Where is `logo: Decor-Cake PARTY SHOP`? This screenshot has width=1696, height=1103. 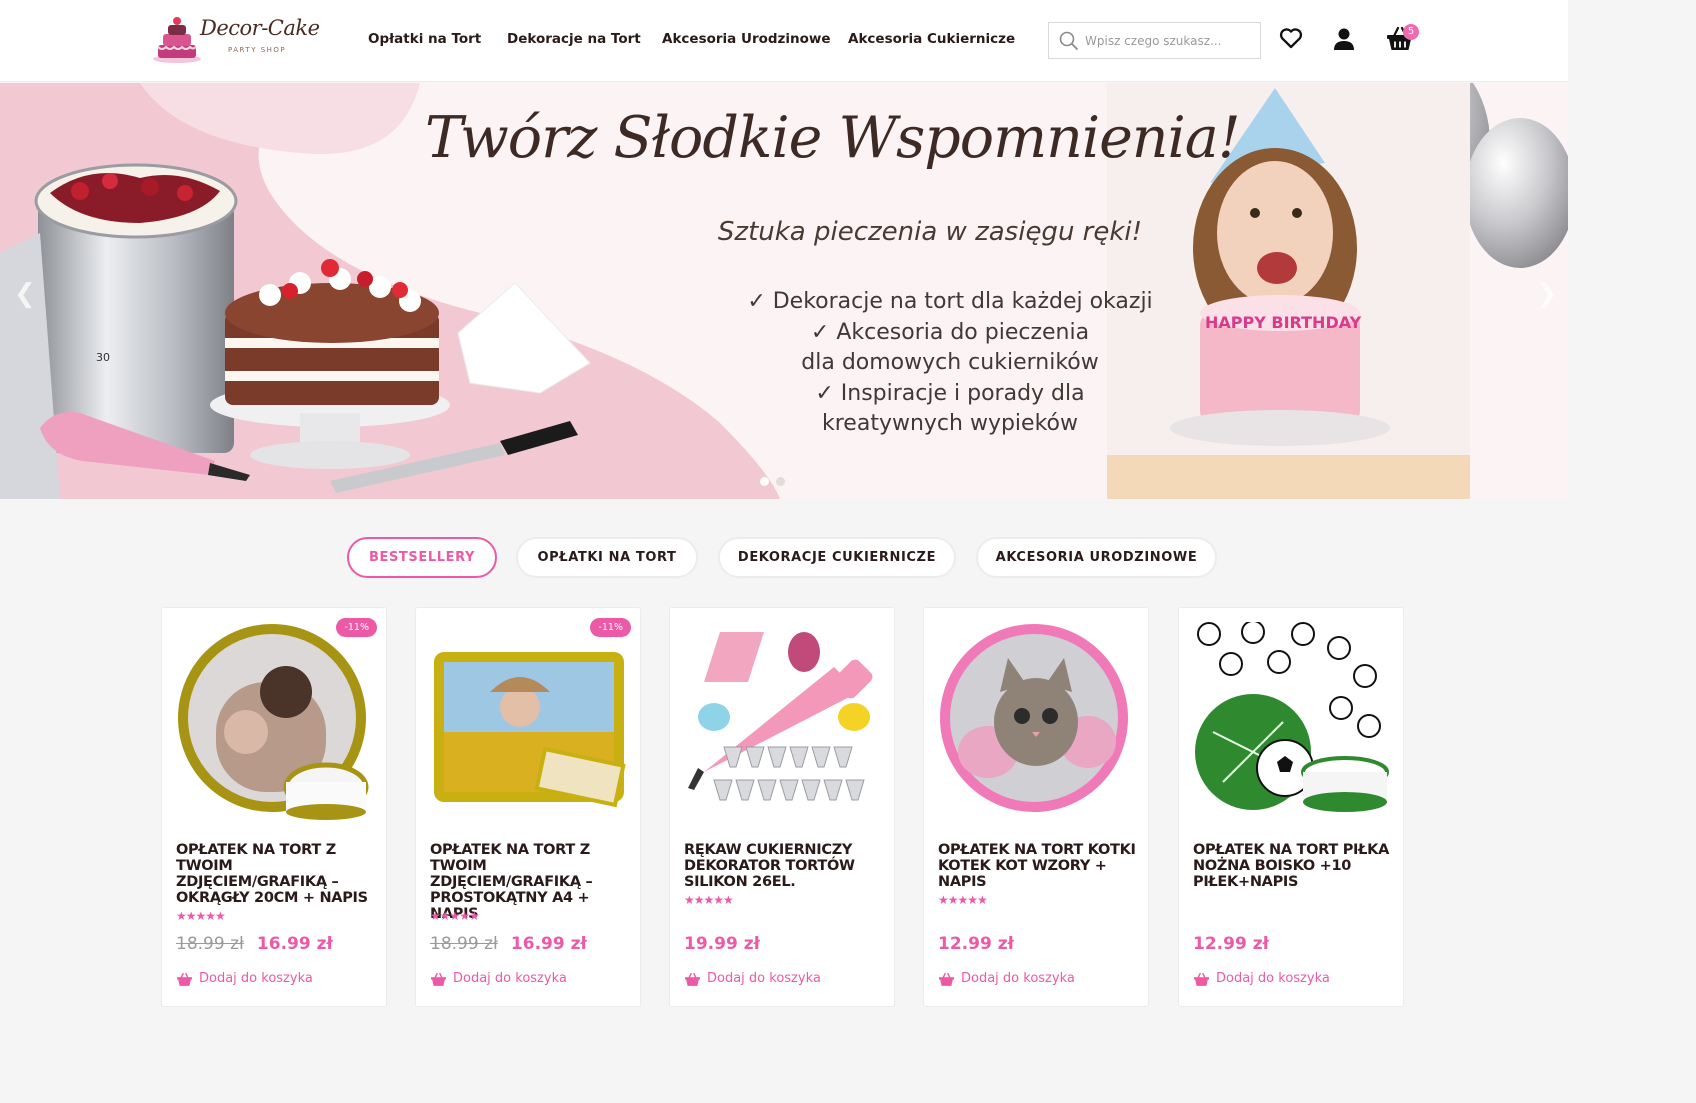 logo: Decor-Cake PARTY SHOP is located at coordinates (236, 39).